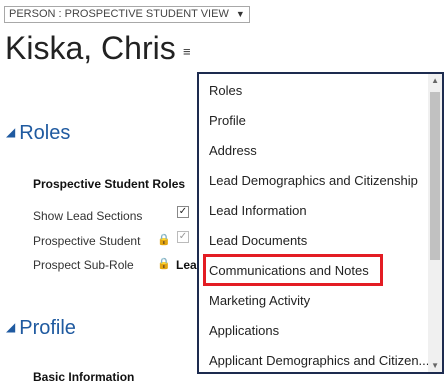 Image resolution: width=448 pixels, height=384 pixels. I want to click on navigation-menu-icon: ≡, so click(190, 51).